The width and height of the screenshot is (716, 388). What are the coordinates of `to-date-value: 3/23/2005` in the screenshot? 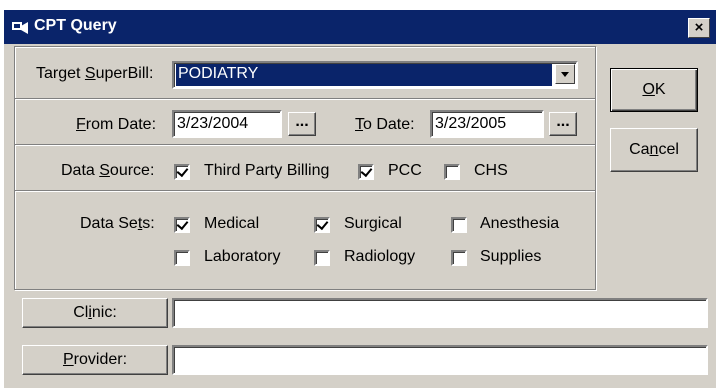 It's located at (471, 123).